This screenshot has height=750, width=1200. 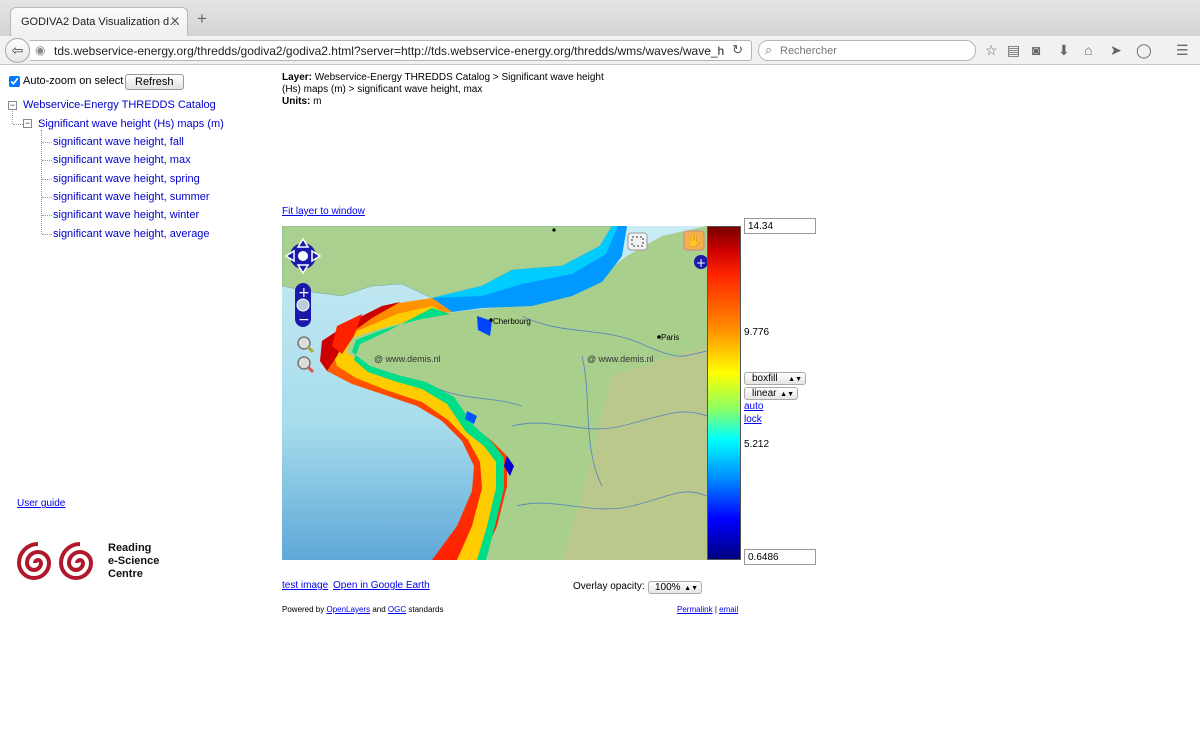 I want to click on permalink-link: Permalink, so click(x=695, y=609).